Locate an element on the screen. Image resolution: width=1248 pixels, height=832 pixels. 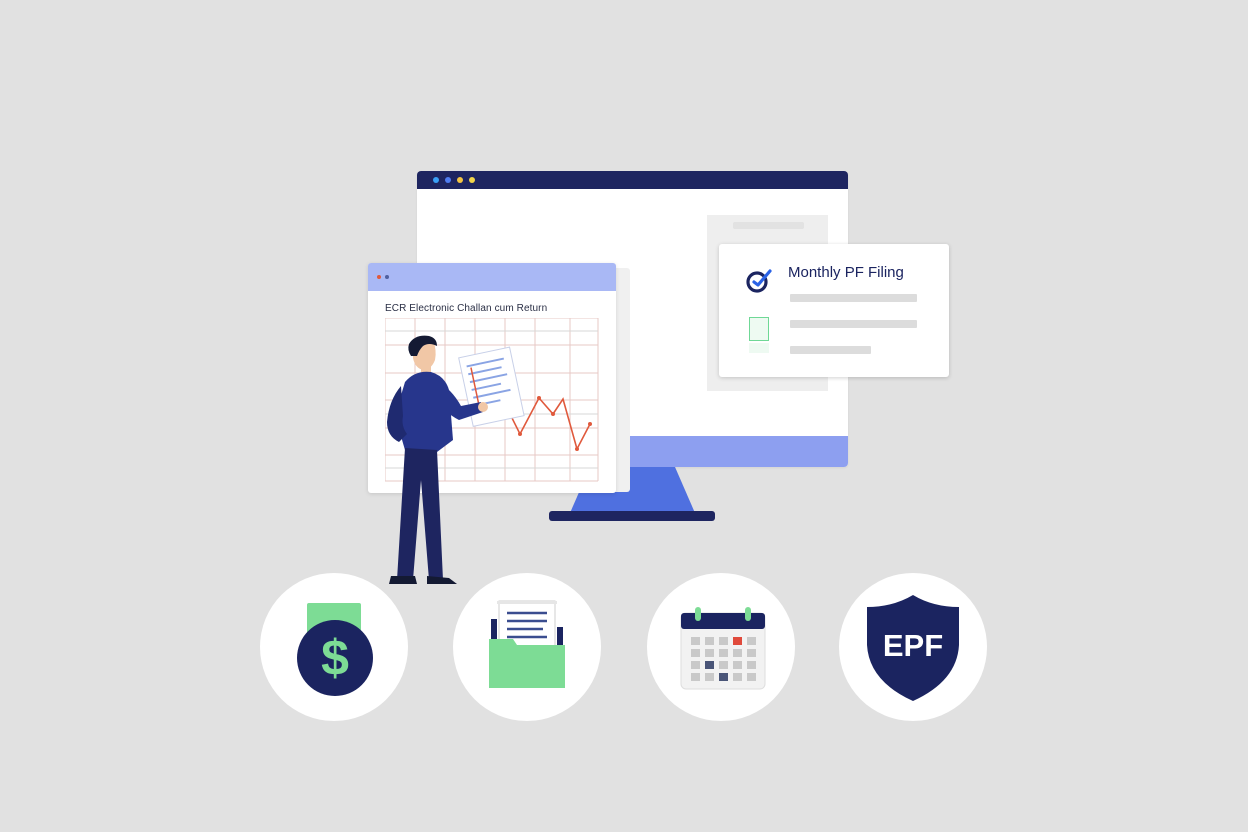
epf-circle: EPF is located at coordinates (913, 647).